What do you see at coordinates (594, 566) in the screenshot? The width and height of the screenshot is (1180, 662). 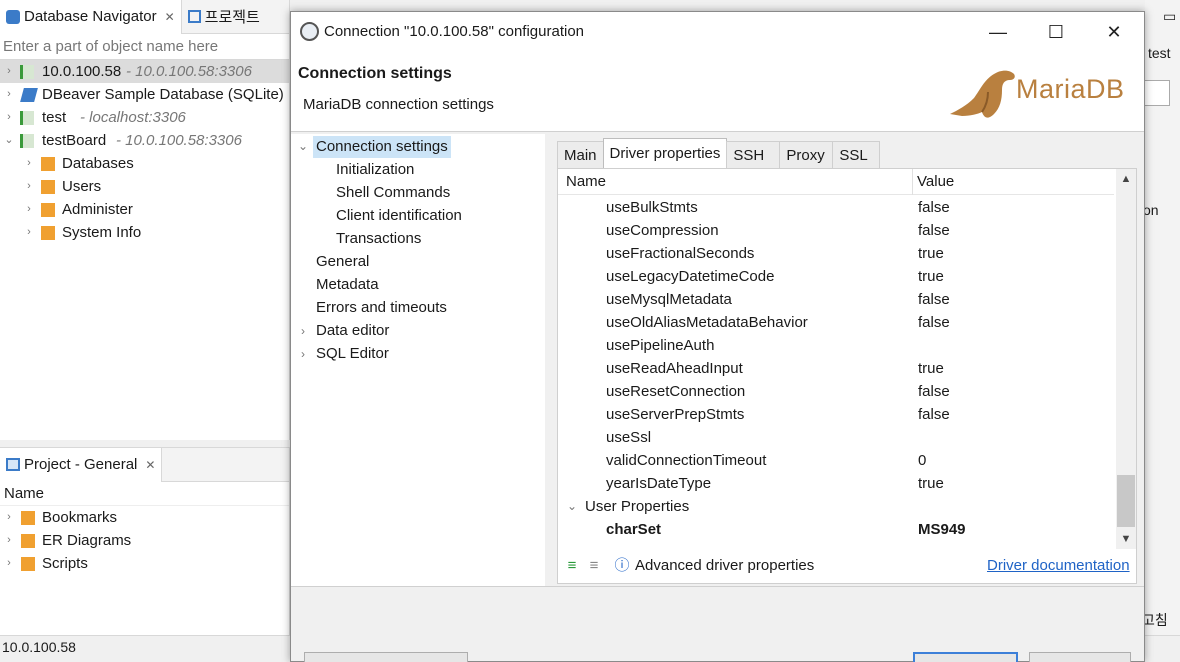 I see `remove-property-icon: ≡` at bounding box center [594, 566].